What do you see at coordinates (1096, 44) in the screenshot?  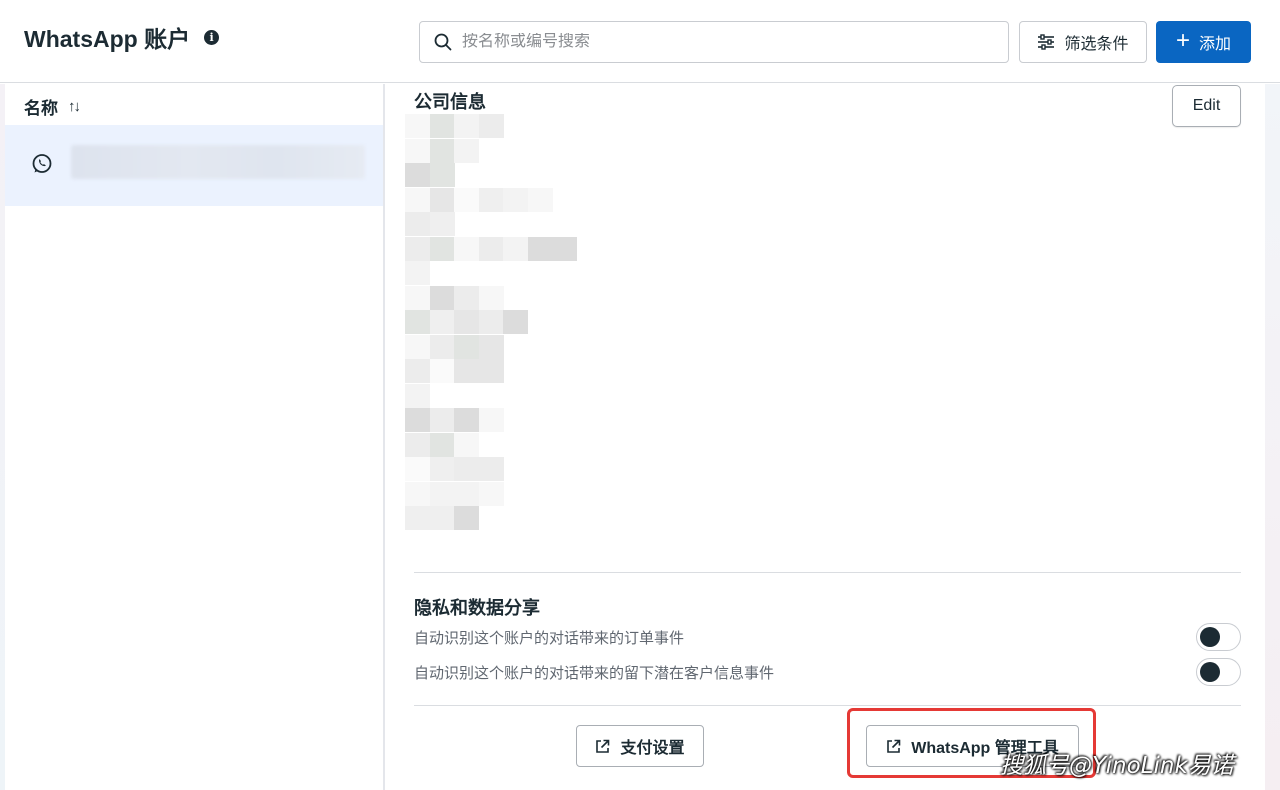 I see `filter-label: 筛选条件` at bounding box center [1096, 44].